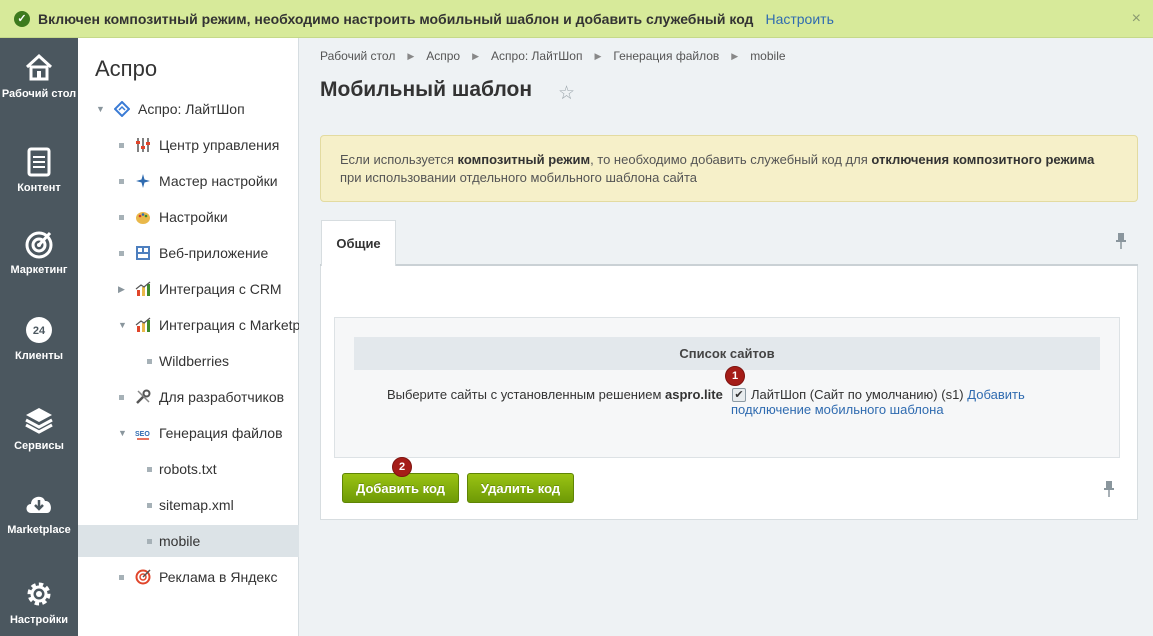 The height and width of the screenshot is (636, 1153). What do you see at coordinates (218, 577) in the screenshot?
I see `tree-item-label: Реклама в Яндекс` at bounding box center [218, 577].